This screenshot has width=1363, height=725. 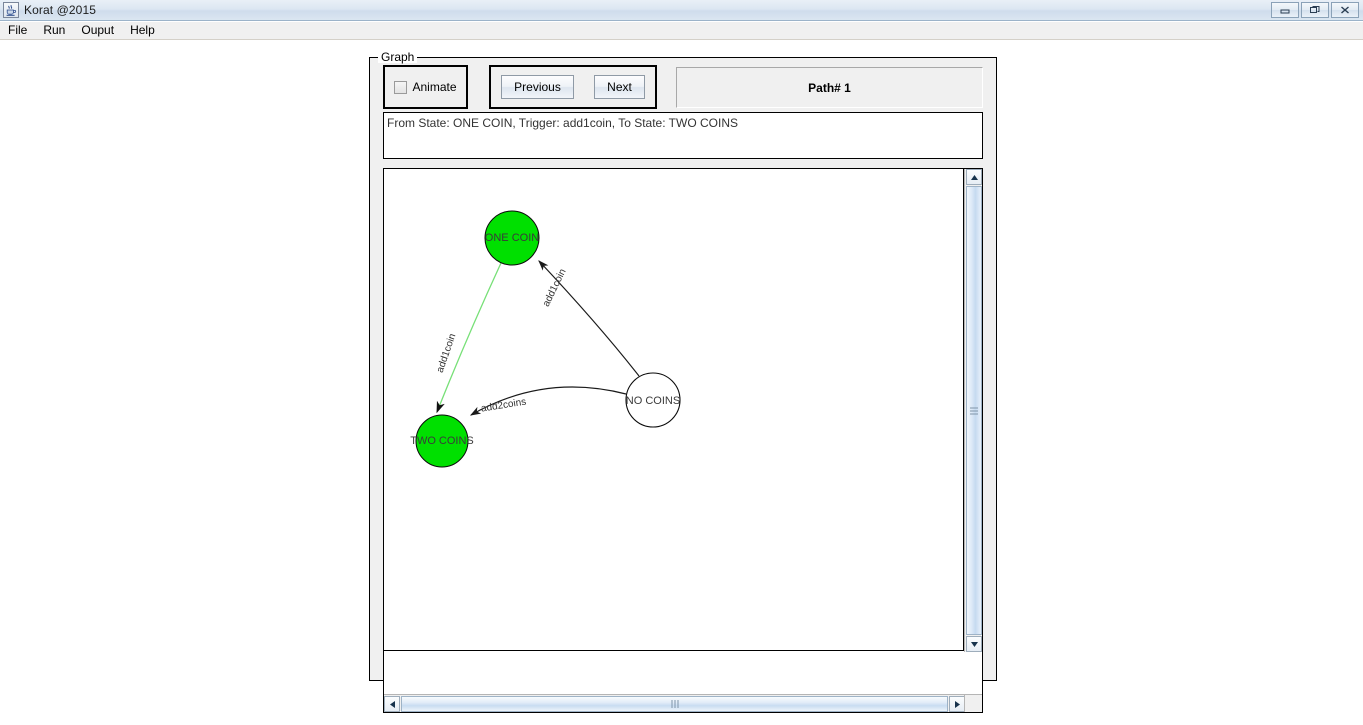 I want to click on state-node-label-one-coin: ONE COIN, so click(x=512, y=238).